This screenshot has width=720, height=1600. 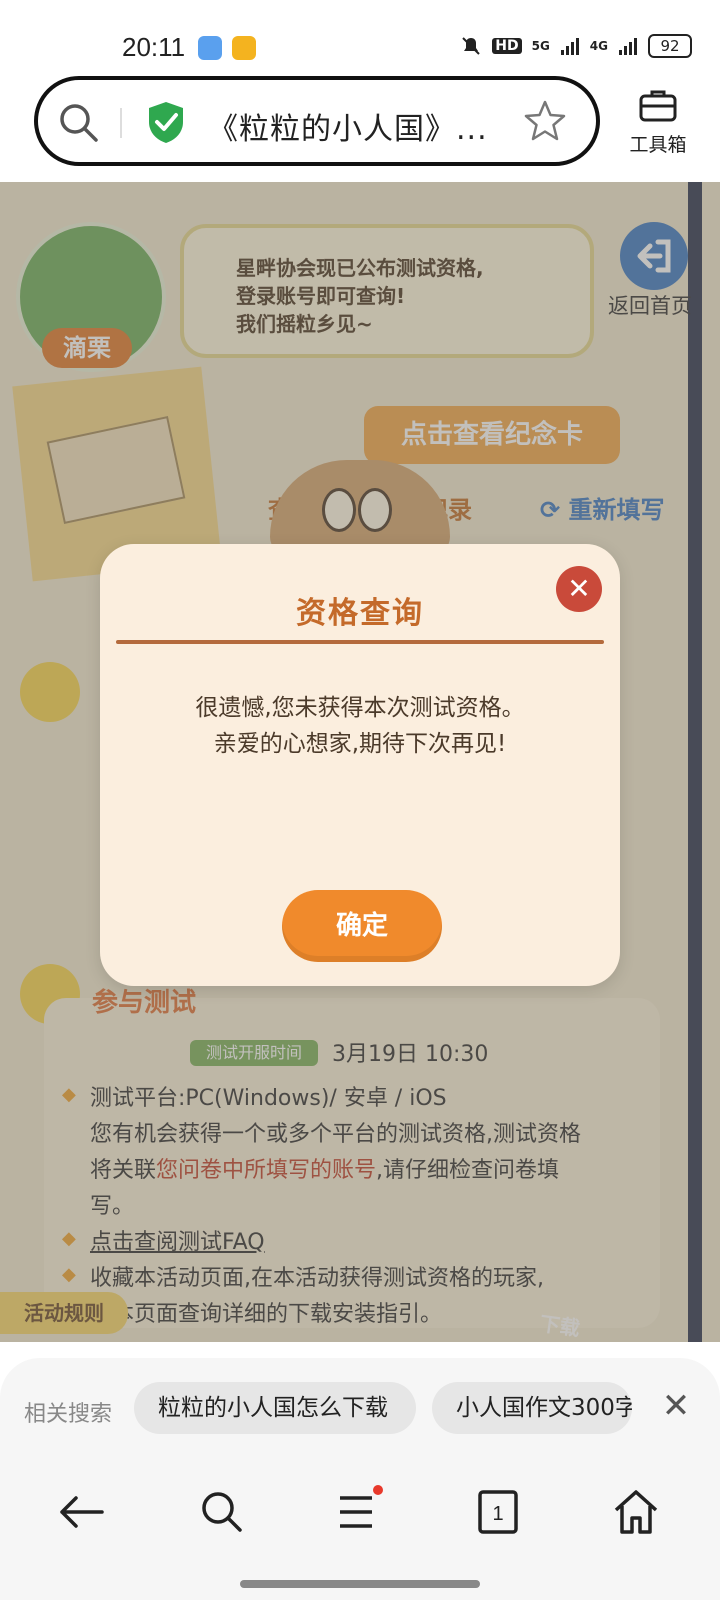 What do you see at coordinates (507, 46) in the screenshot?
I see `hd-badge: HD` at bounding box center [507, 46].